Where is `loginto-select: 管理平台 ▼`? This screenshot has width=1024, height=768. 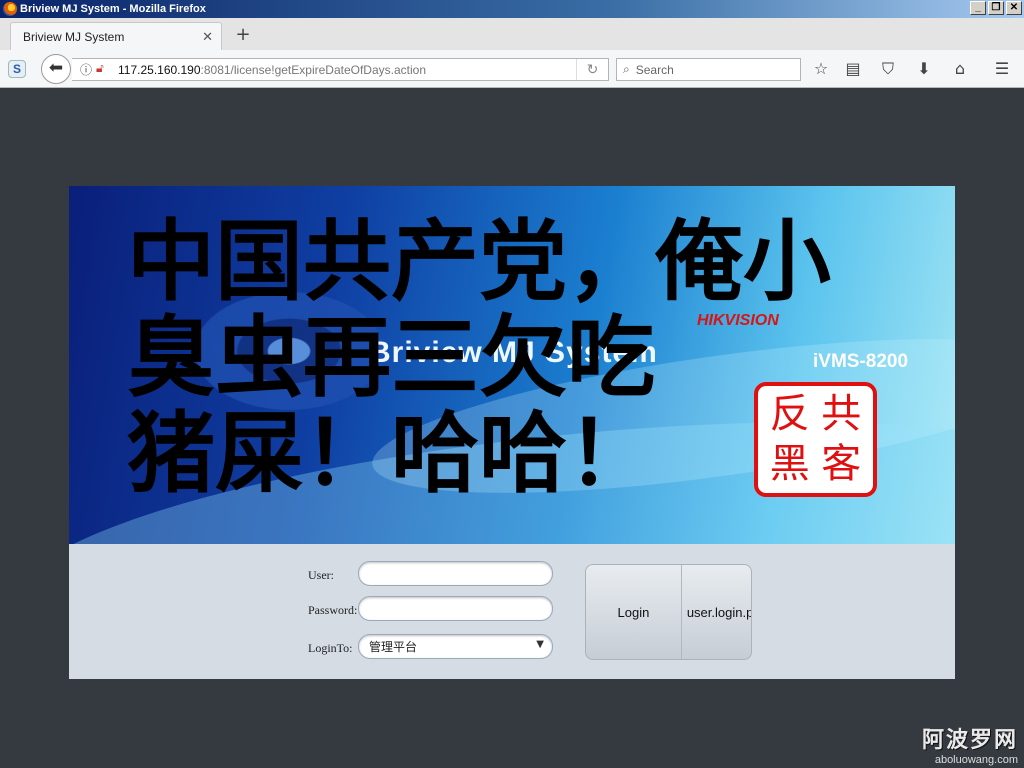 loginto-select: 管理平台 ▼ is located at coordinates (455, 646).